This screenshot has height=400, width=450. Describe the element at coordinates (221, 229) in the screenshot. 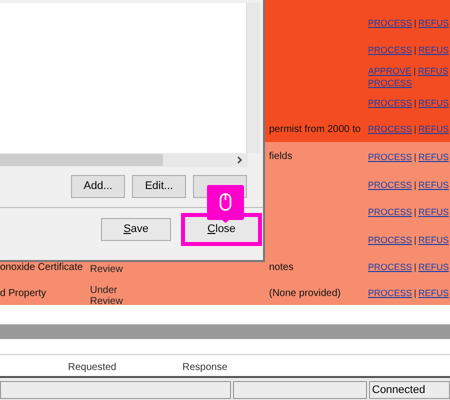

I see `dialog-button: Close` at that location.